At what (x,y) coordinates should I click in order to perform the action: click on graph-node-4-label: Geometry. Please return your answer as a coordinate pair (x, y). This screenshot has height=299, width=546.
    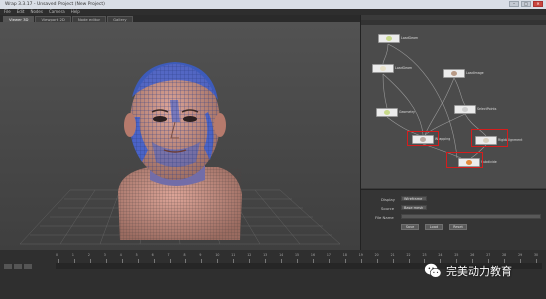
    Looking at the image, I should click on (407, 112).